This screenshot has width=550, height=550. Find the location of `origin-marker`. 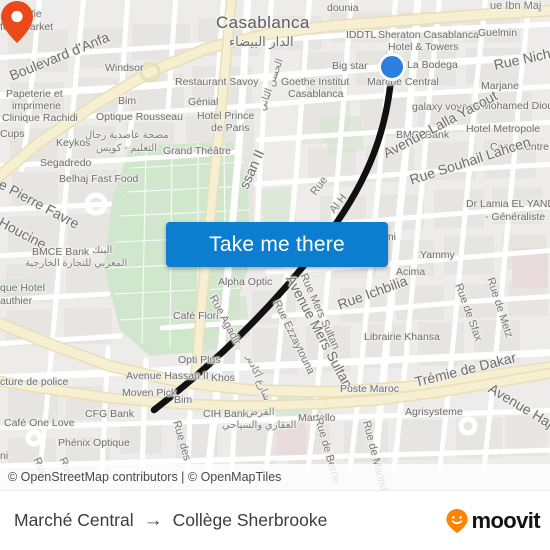

origin-marker is located at coordinates (392, 67).